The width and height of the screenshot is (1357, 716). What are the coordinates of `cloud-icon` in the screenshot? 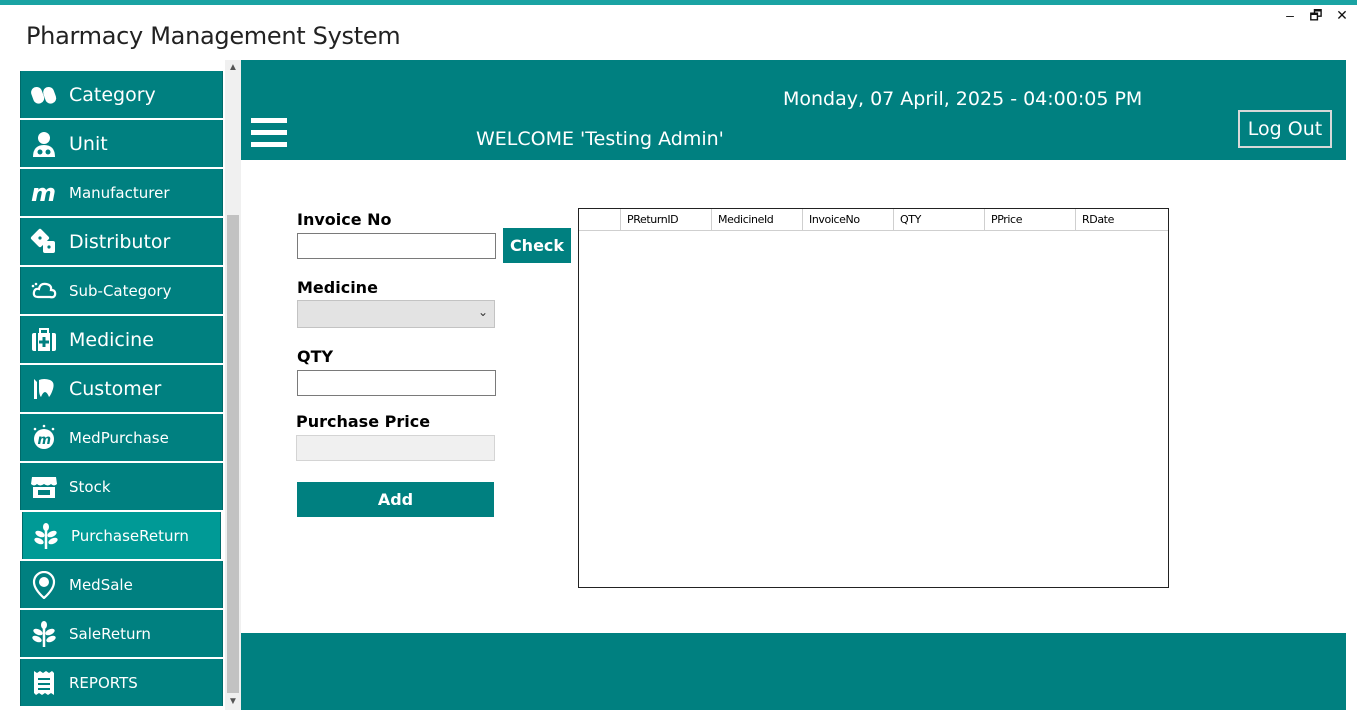 It's located at (44, 291).